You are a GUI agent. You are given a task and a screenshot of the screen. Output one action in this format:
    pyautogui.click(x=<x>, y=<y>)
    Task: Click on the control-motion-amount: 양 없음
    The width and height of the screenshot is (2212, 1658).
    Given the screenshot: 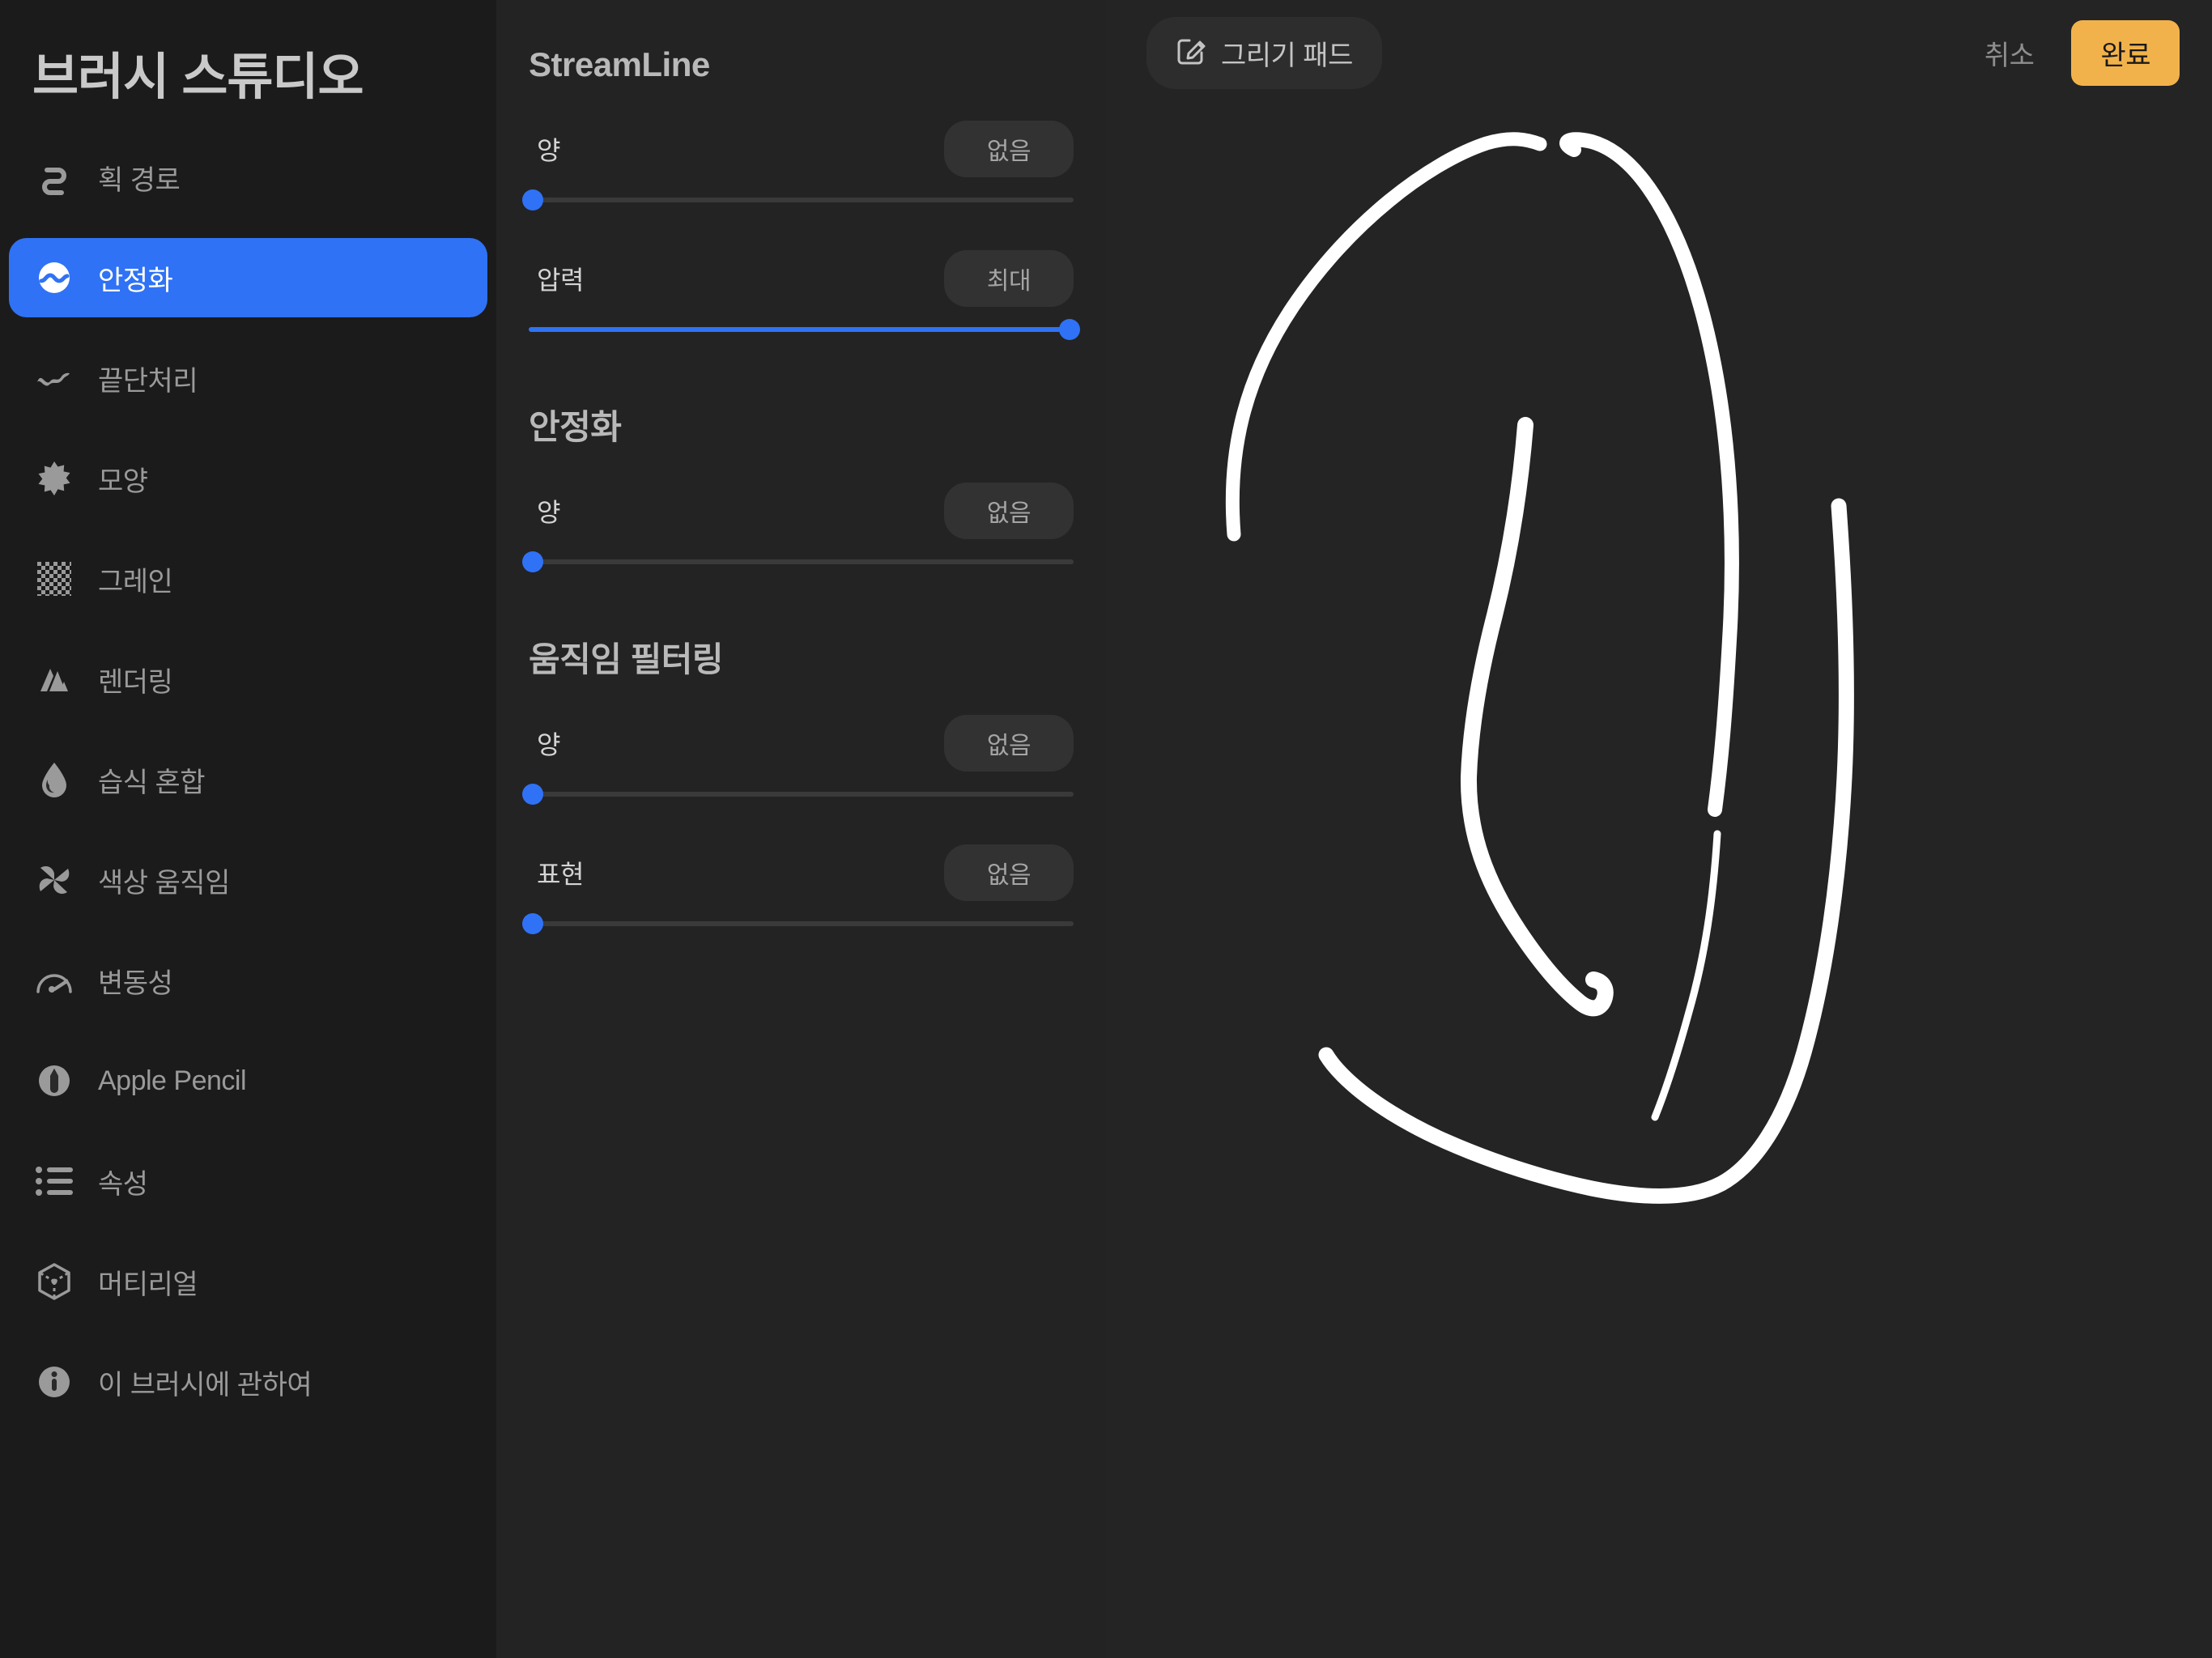 What is the action you would take?
    pyautogui.click(x=798, y=760)
    